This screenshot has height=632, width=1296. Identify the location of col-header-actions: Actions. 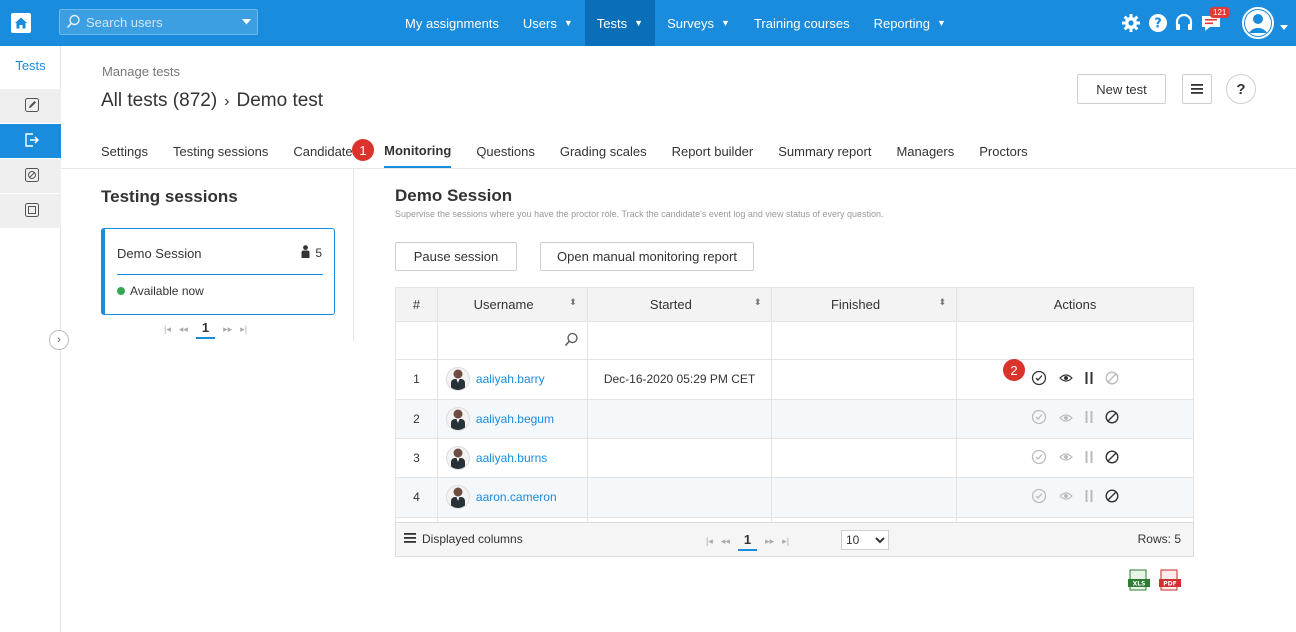
(1075, 304).